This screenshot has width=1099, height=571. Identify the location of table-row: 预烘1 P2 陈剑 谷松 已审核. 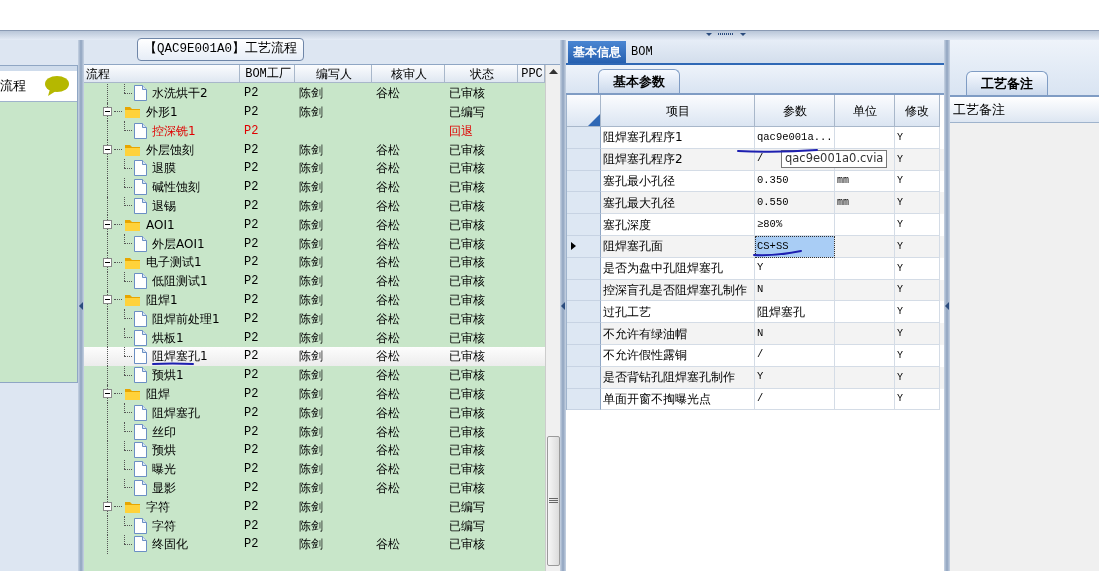
(314, 375).